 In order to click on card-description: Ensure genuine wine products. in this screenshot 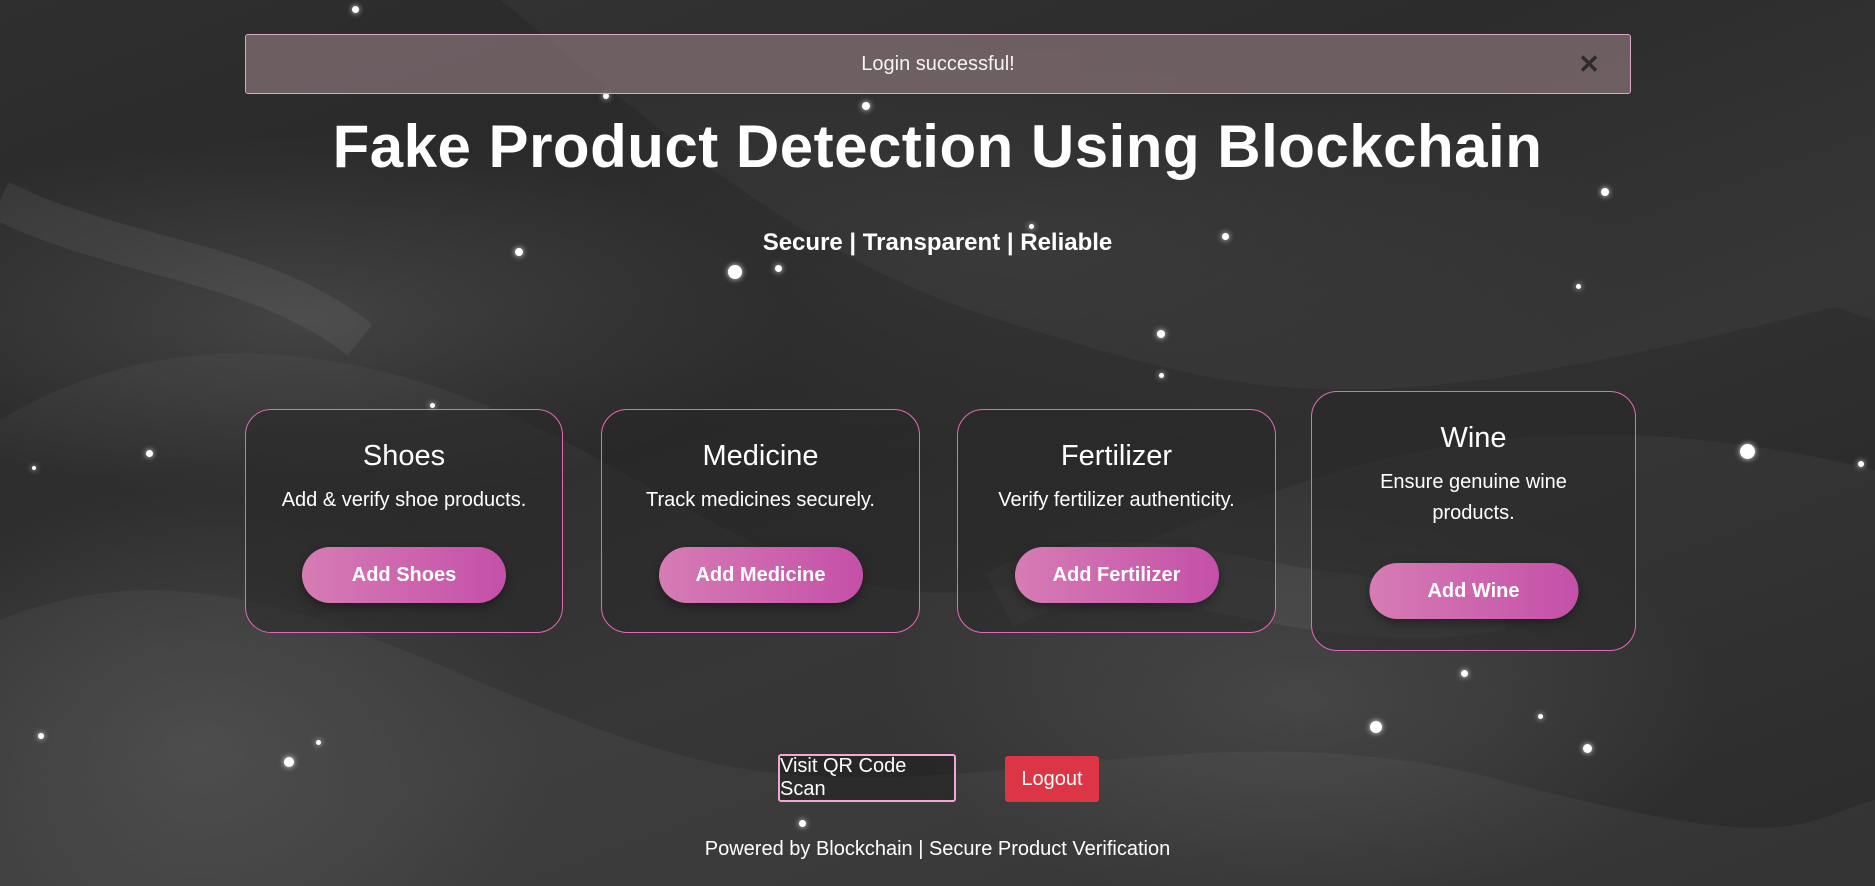, I will do `click(1473, 497)`.